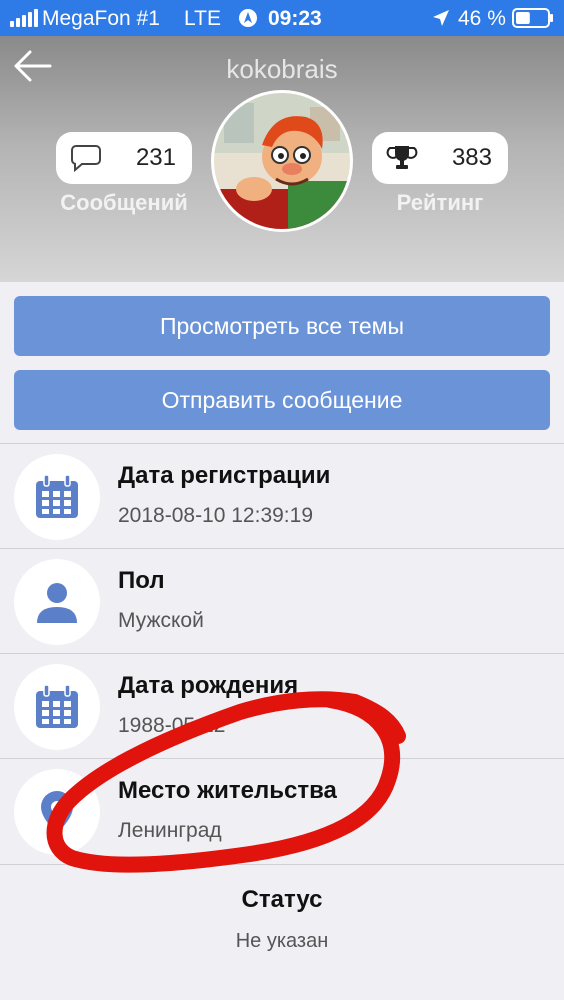 This screenshot has width=564, height=1000. Describe the element at coordinates (215, 515) in the screenshot. I see `info-value: 2018-08-10 12:39:19` at that location.